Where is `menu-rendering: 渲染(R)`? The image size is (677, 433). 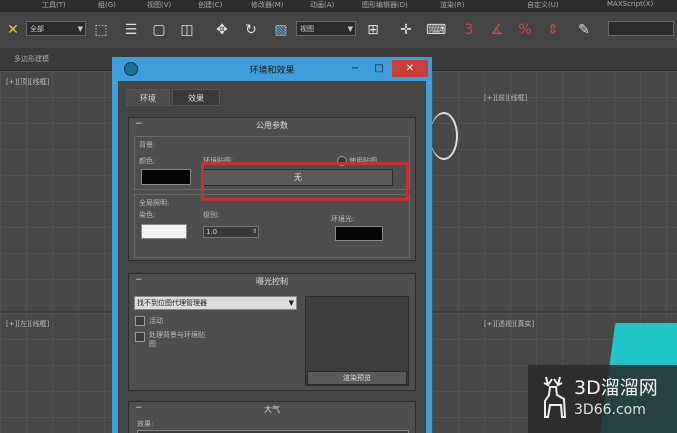
menu-rendering: 渲染(R) is located at coordinates (452, 5).